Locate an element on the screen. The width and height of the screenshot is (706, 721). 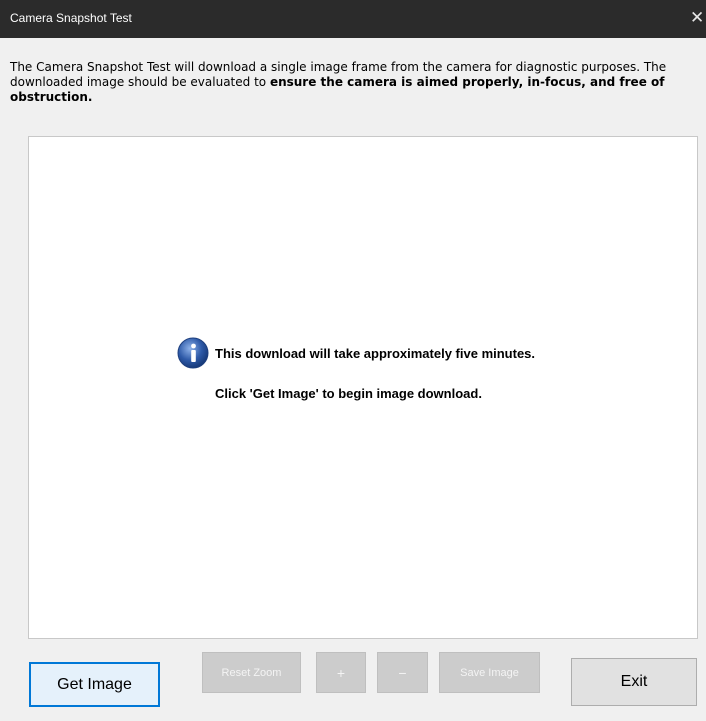
window-title: Camera Snapshot Test is located at coordinates (71, 18).